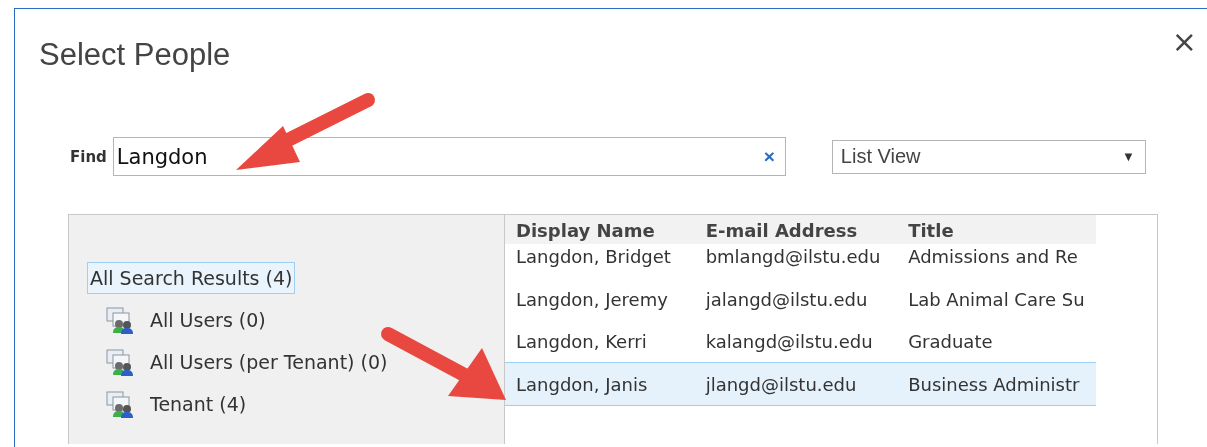 This screenshot has width=1207, height=447. What do you see at coordinates (996, 341) in the screenshot?
I see `table-cell: Graduate` at bounding box center [996, 341].